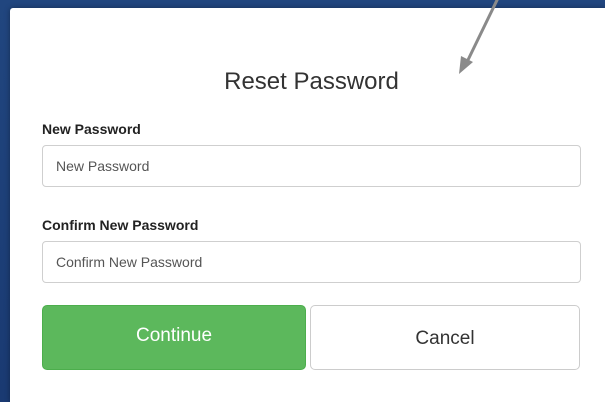 This screenshot has height=402, width=605. I want to click on new-password-input, so click(311, 166).